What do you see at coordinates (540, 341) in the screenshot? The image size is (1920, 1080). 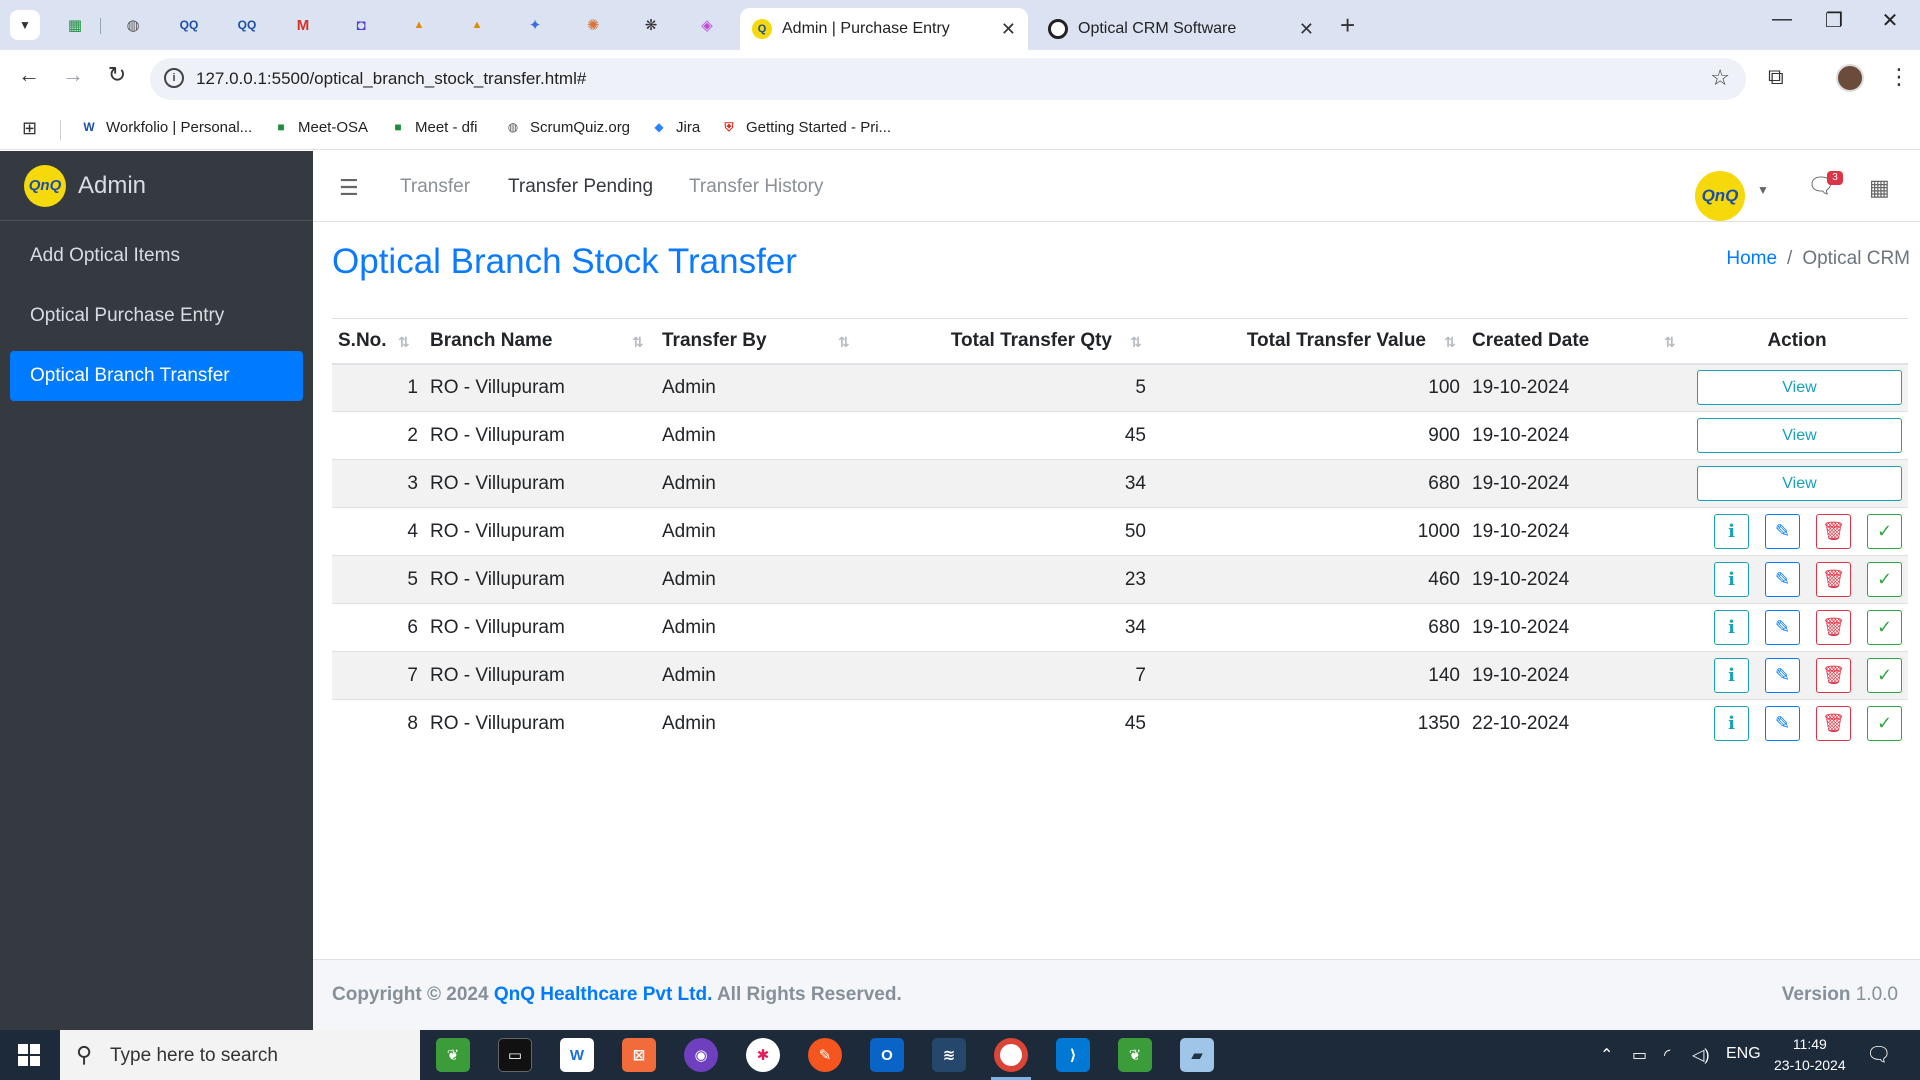 I see `column-header-branch-name: Branch Name ⇅` at bounding box center [540, 341].